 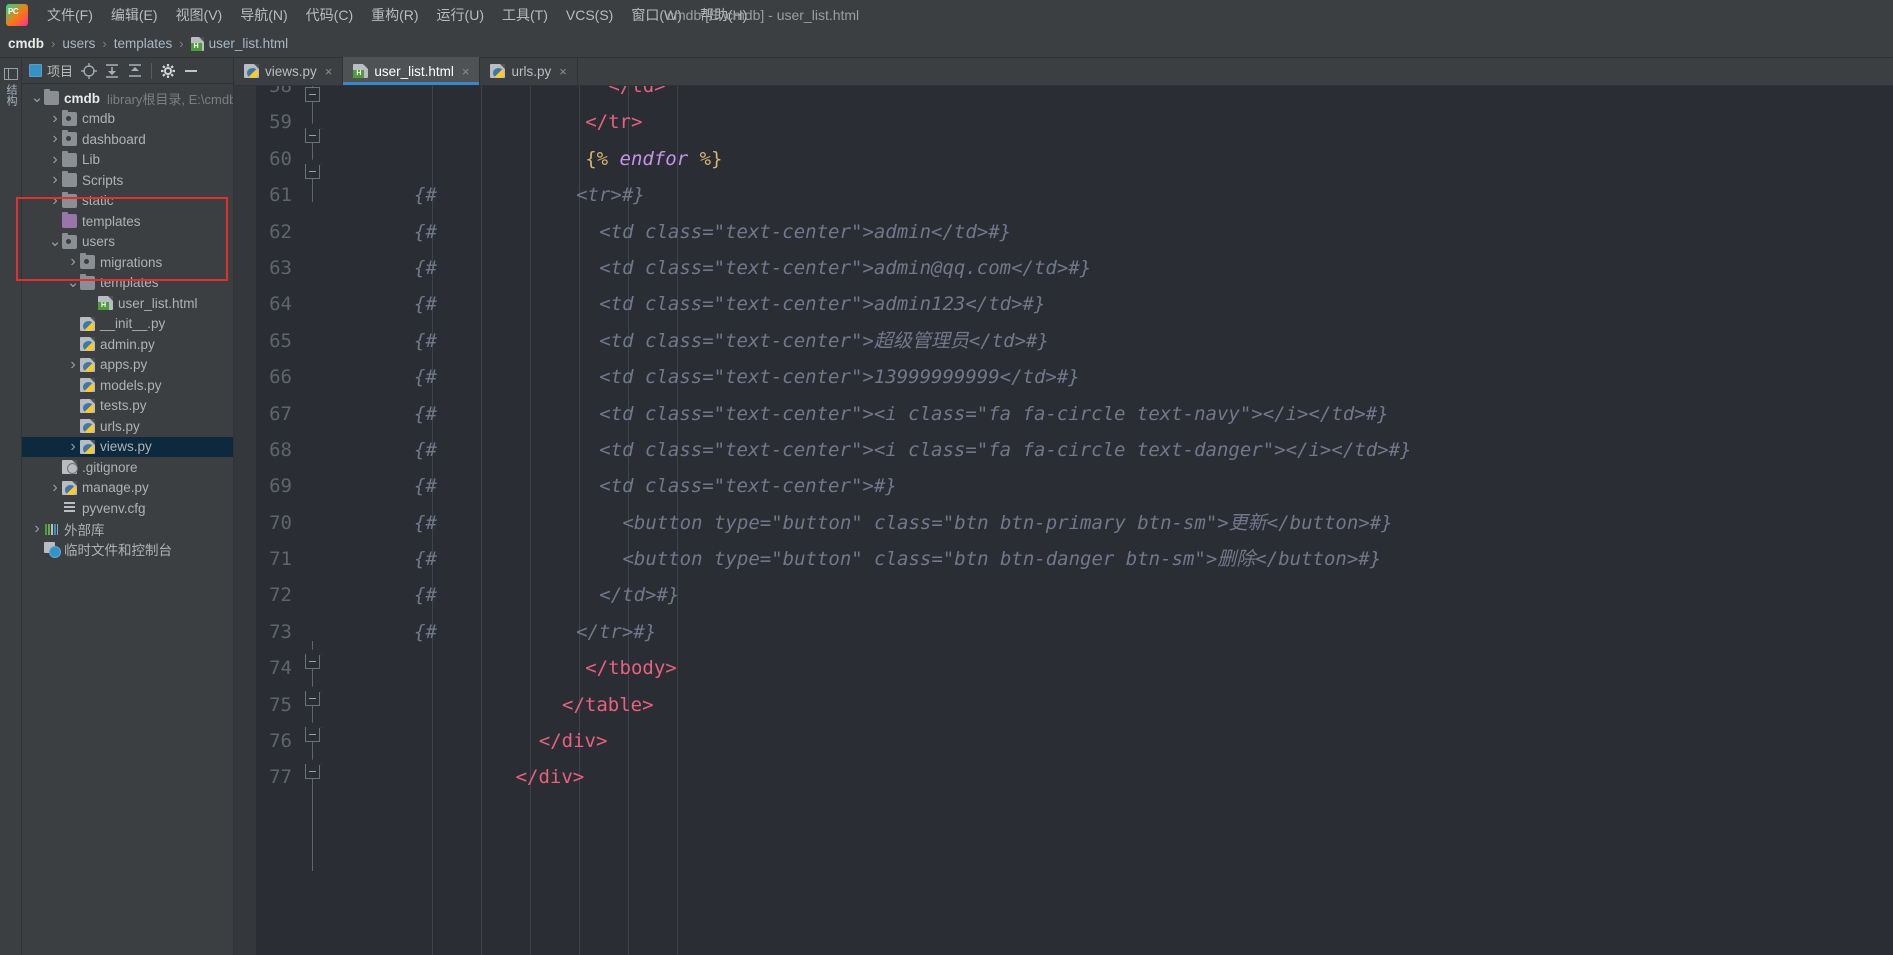 I want to click on menu-run: 运行(U), so click(x=460, y=15).